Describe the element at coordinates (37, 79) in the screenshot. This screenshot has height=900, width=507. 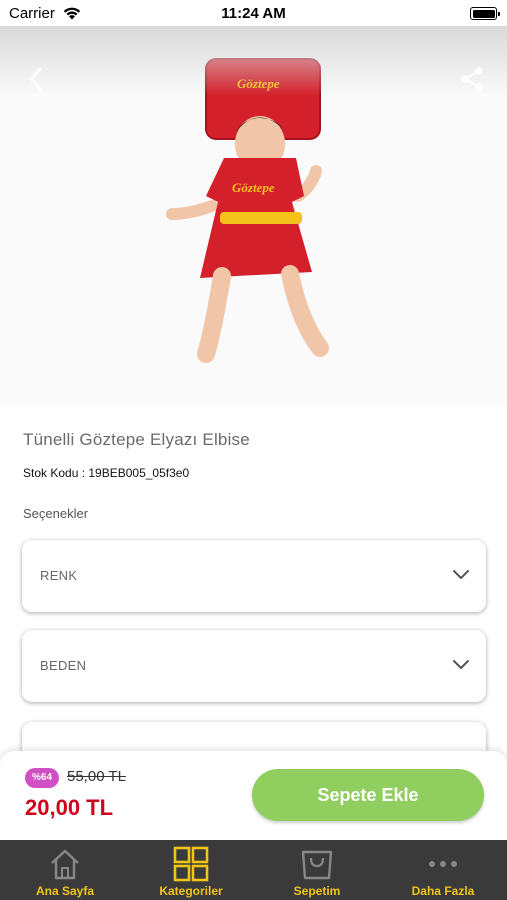
I see `back-chevron-icon` at that location.